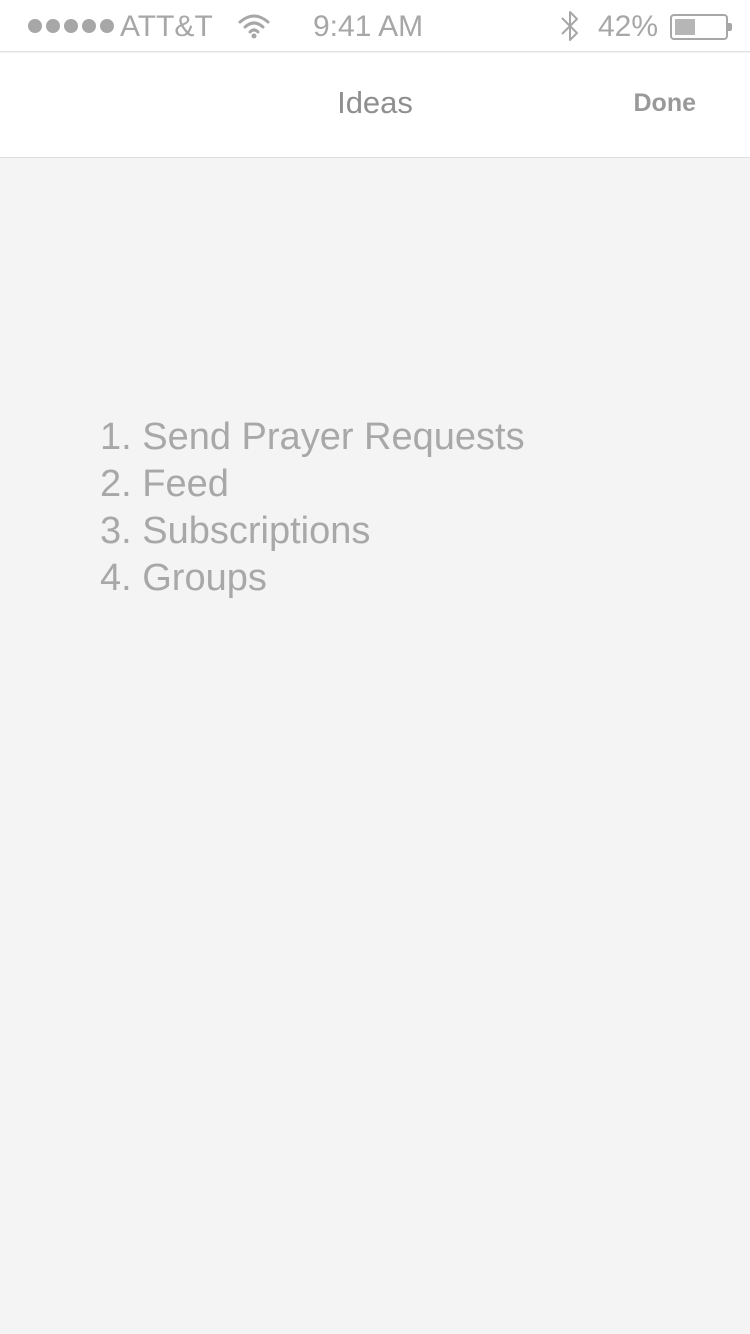  What do you see at coordinates (312, 437) in the screenshot?
I see `list-item: 1. Send Prayer Requests` at bounding box center [312, 437].